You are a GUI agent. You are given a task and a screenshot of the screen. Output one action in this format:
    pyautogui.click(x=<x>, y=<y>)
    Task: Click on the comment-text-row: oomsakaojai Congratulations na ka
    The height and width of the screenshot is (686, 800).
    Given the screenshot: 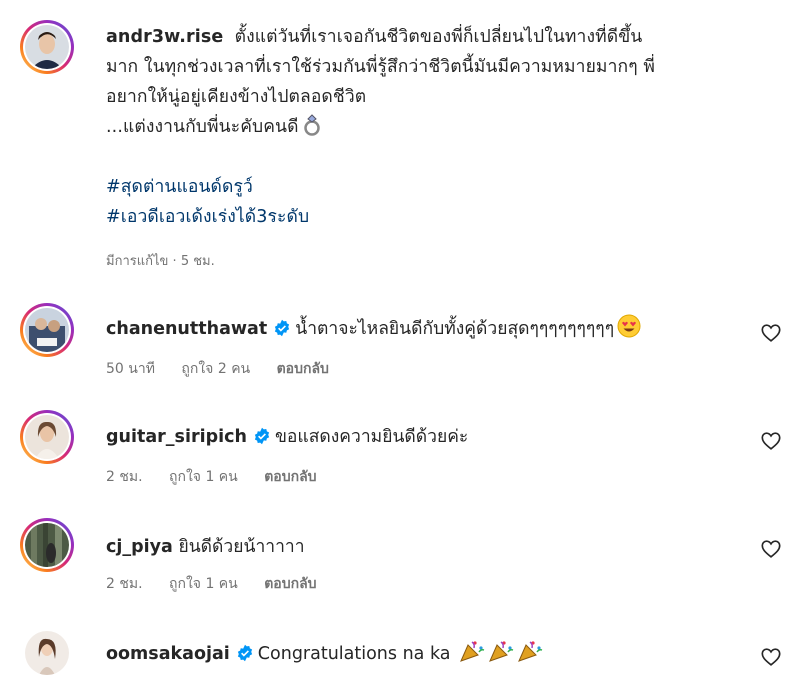 What is the action you would take?
    pyautogui.click(x=324, y=651)
    